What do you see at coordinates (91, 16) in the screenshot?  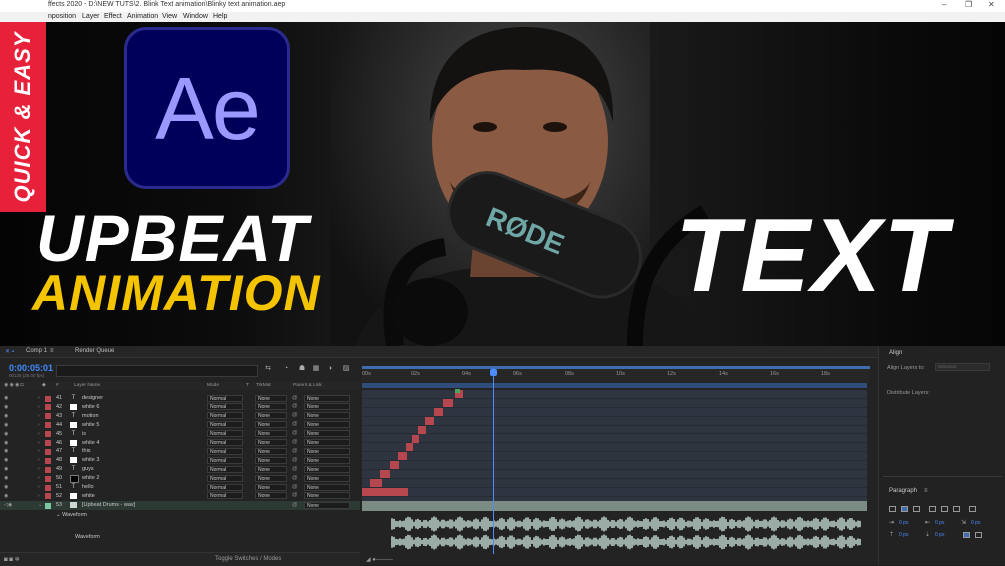 I see `menu-layer: Layer` at bounding box center [91, 16].